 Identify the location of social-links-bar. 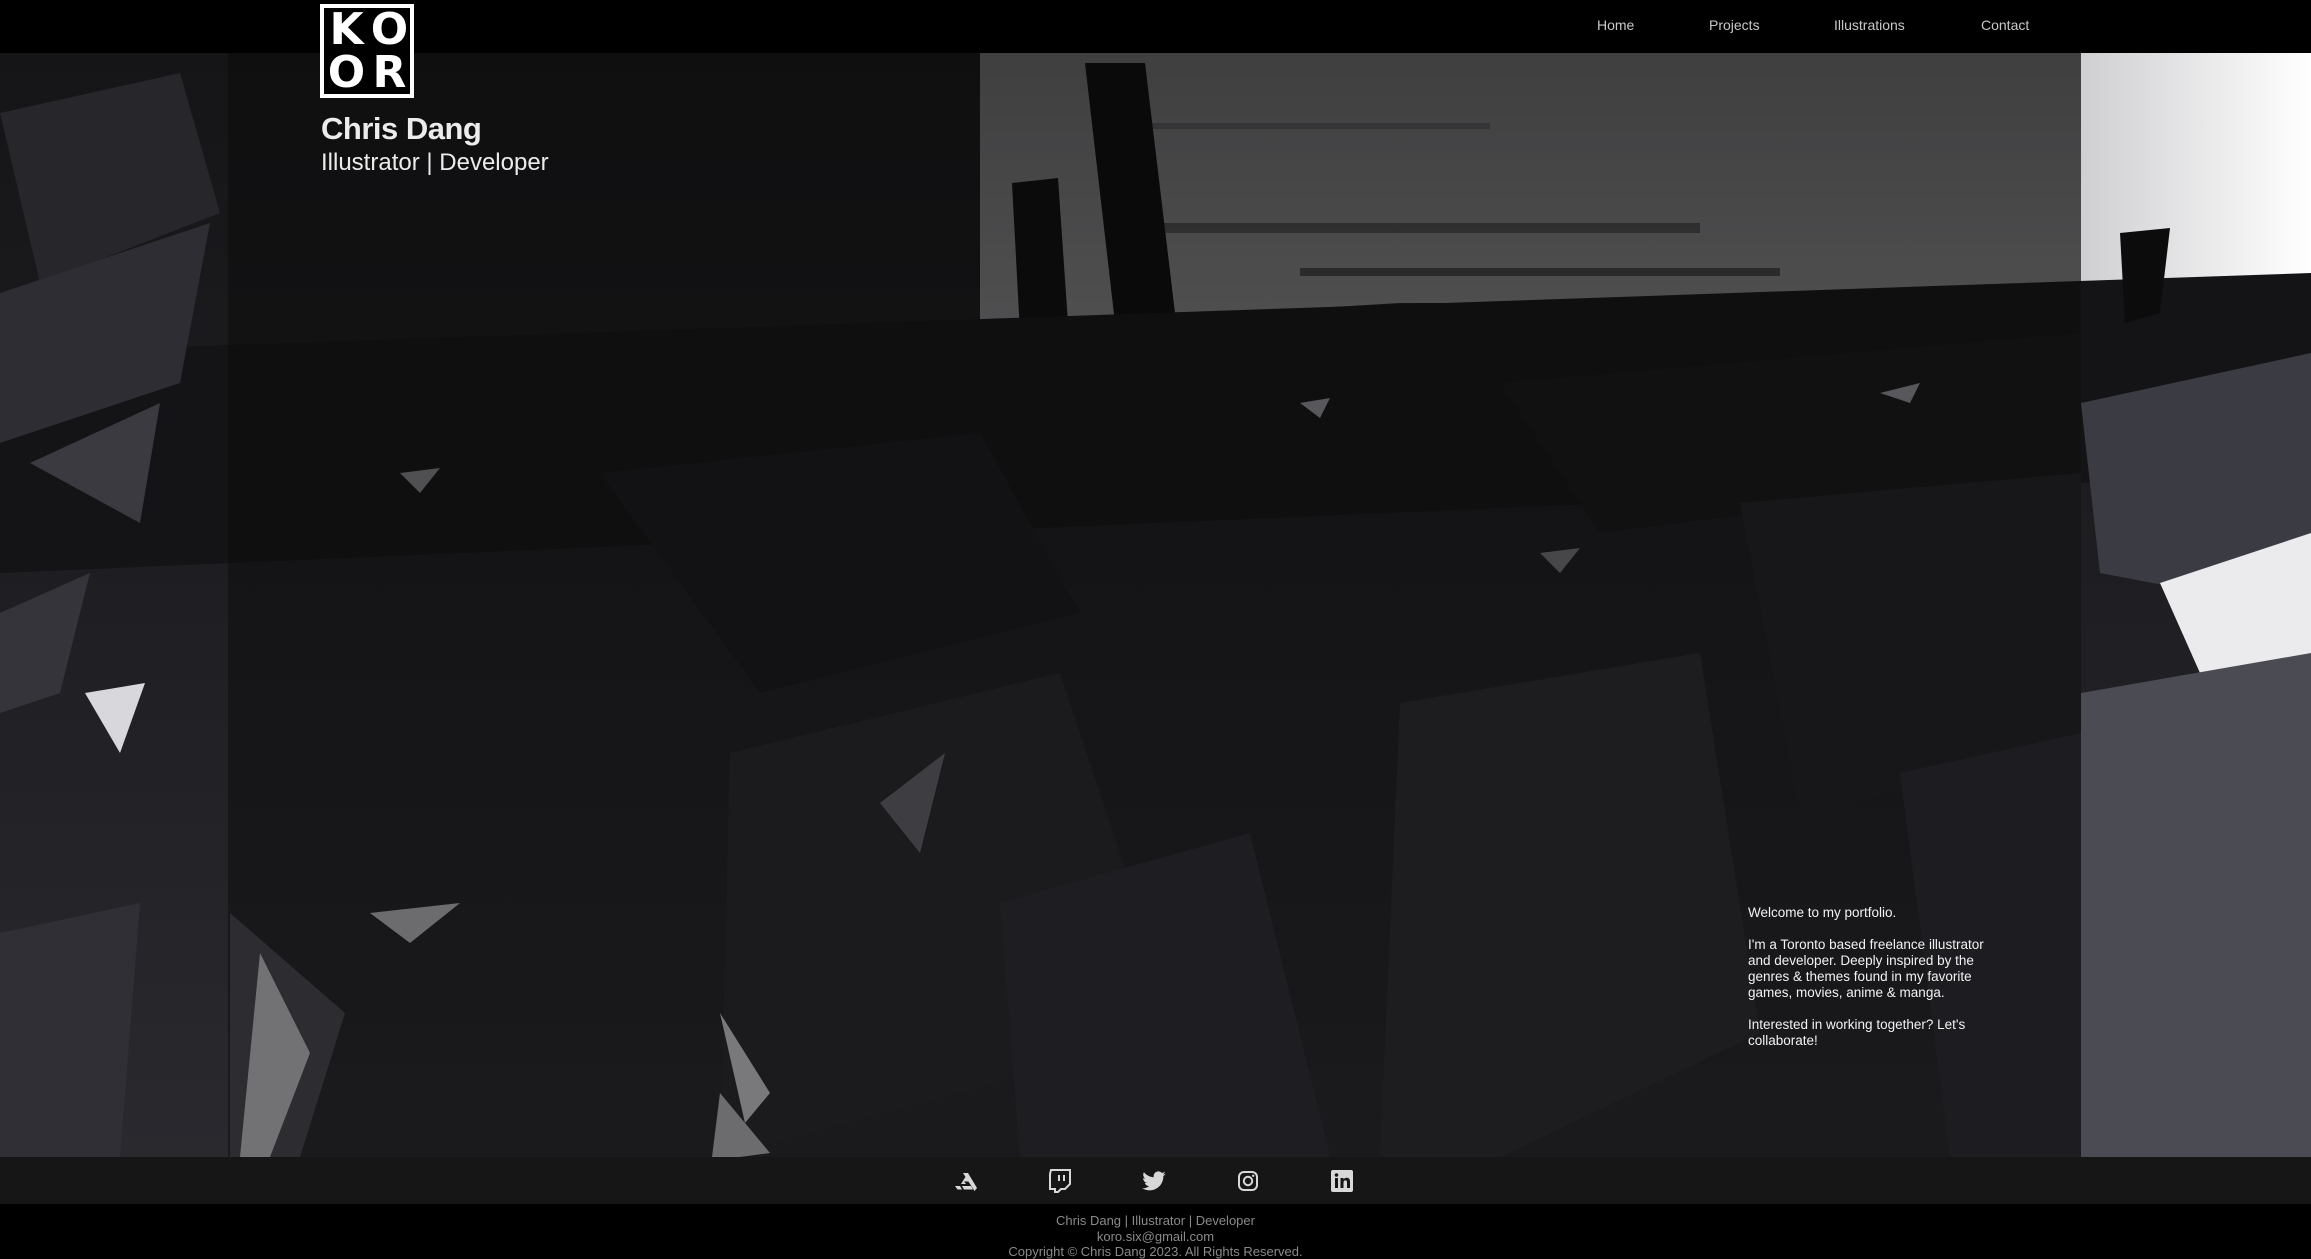
(1155, 1180).